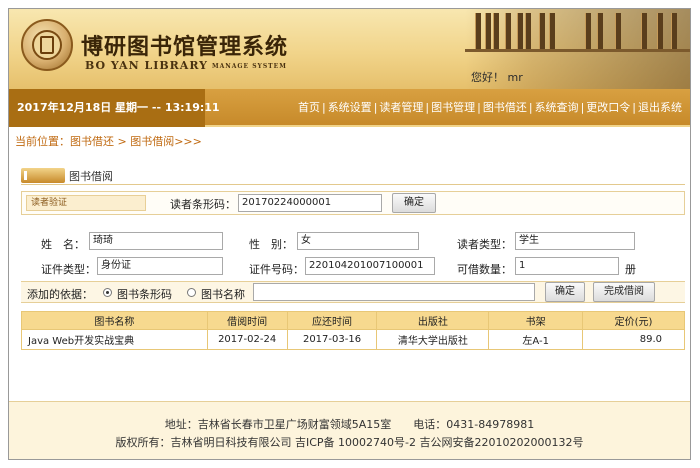 This screenshot has height=468, width=700. What do you see at coordinates (108, 141) in the screenshot?
I see `breadcrumb: 当前位置：图书借还 > 图书借阅>>>` at bounding box center [108, 141].